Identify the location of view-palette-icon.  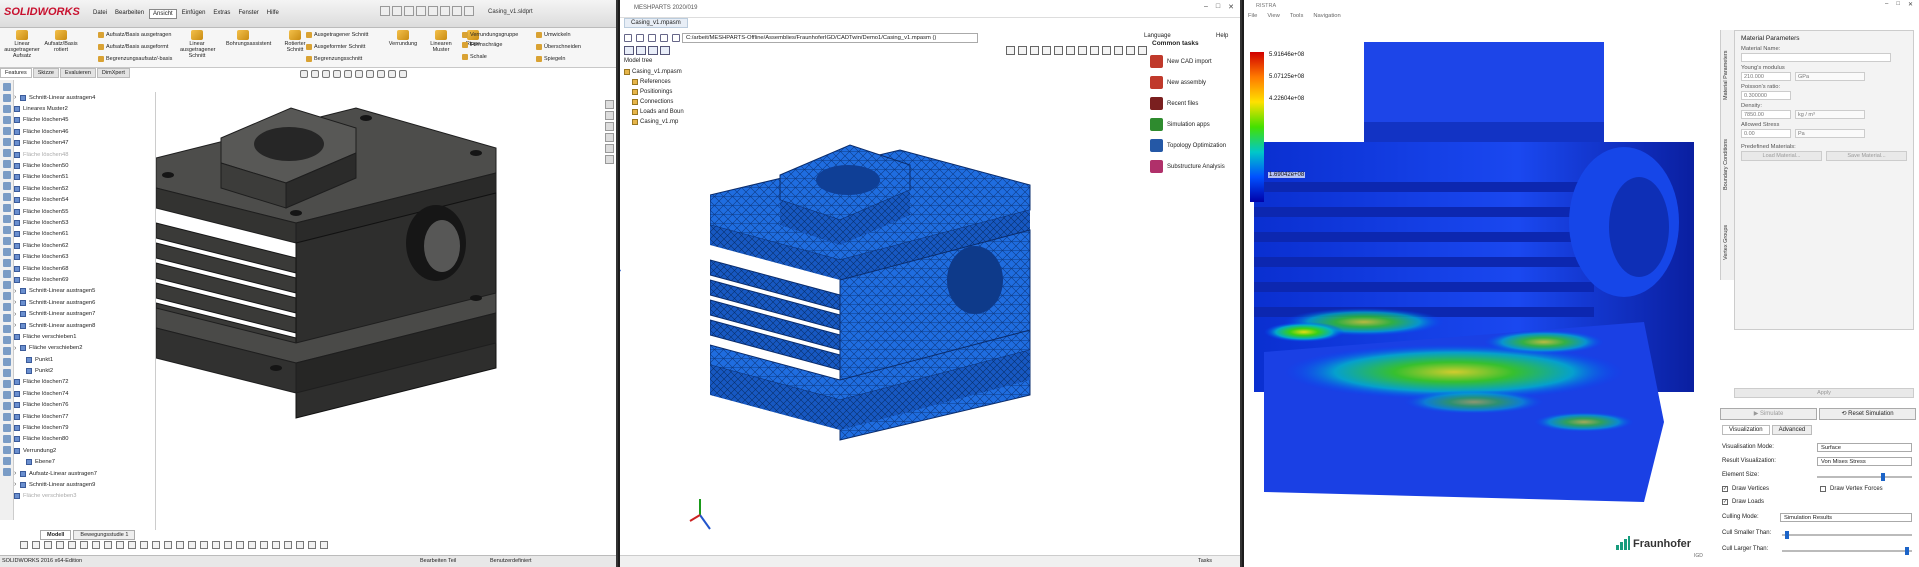
(609, 137).